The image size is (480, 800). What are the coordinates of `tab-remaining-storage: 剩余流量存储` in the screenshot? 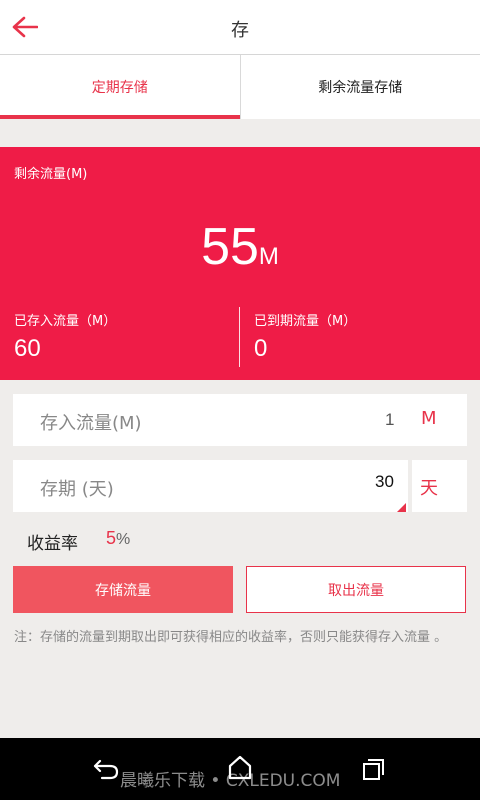 It's located at (359, 87).